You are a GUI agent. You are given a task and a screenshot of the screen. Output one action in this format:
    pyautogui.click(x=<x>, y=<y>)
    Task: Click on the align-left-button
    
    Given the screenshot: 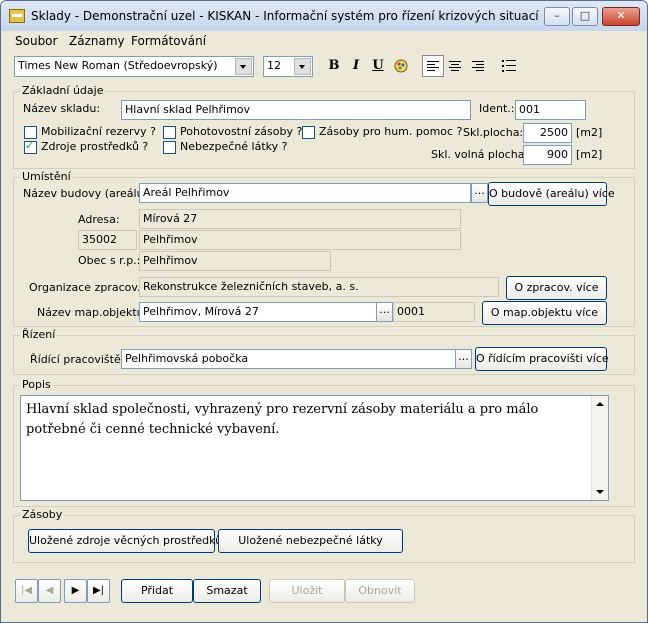 What is the action you would take?
    pyautogui.click(x=433, y=66)
    